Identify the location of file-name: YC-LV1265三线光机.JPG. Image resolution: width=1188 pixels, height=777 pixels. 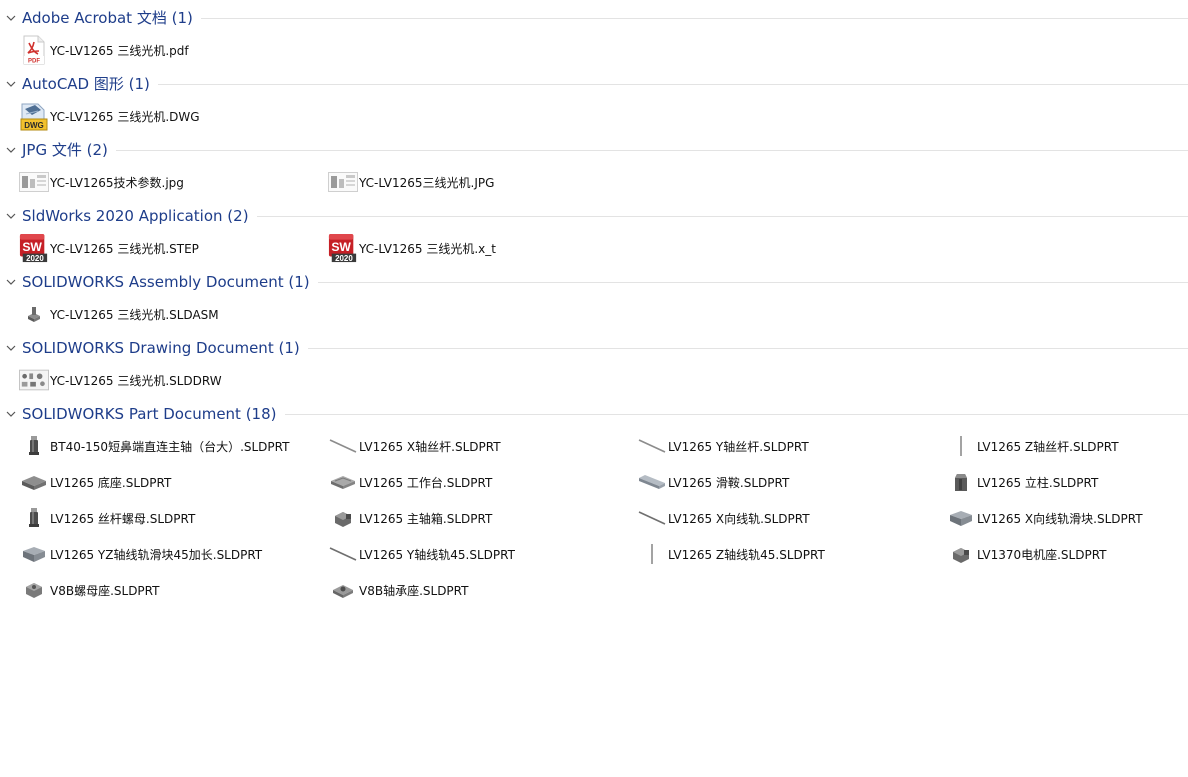
(427, 182).